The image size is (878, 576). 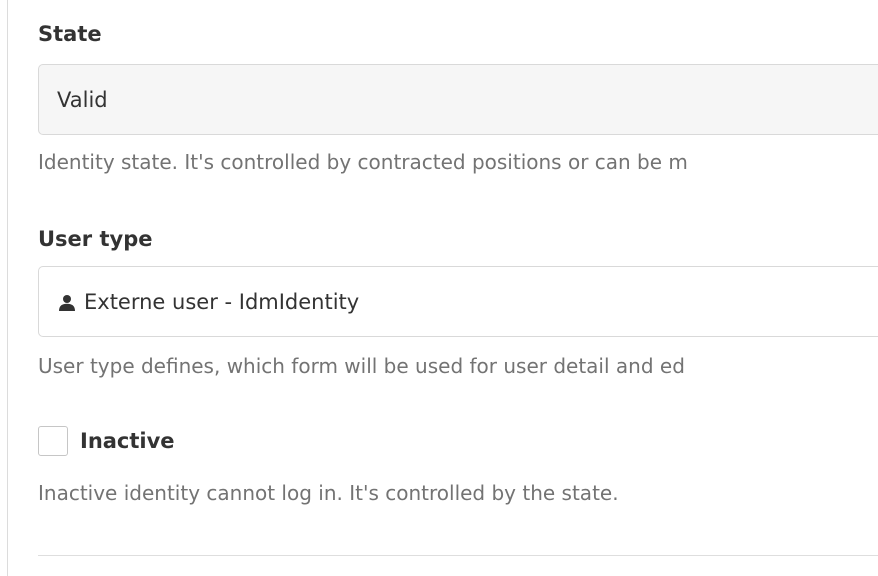 What do you see at coordinates (82, 99) in the screenshot?
I see `state-value: Valid` at bounding box center [82, 99].